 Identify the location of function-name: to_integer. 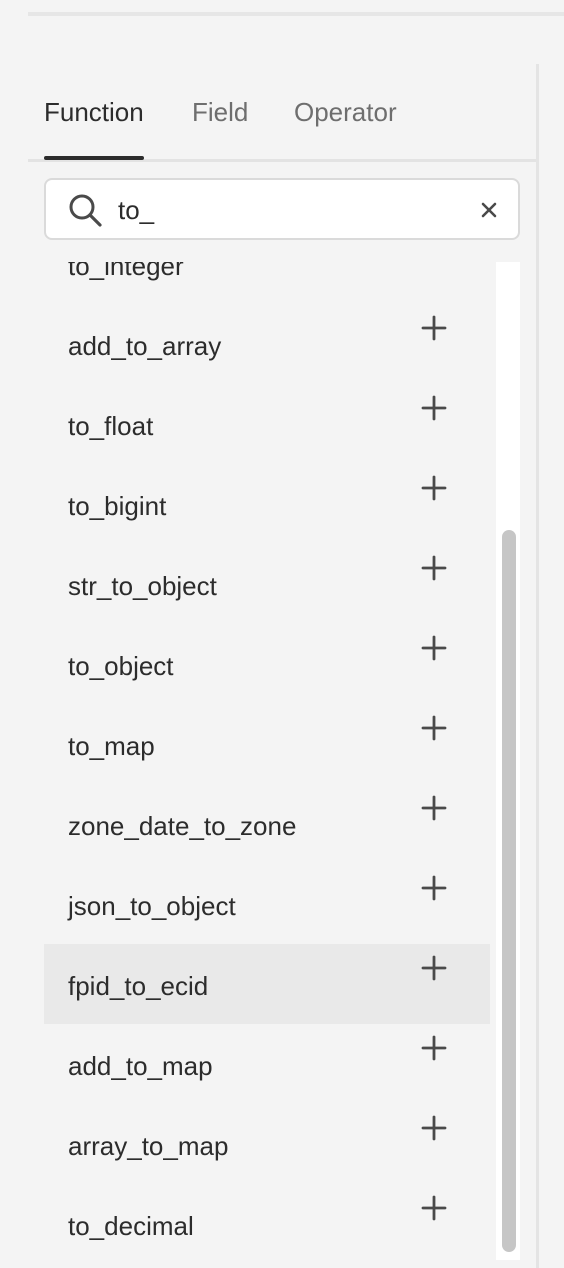
(126, 271).